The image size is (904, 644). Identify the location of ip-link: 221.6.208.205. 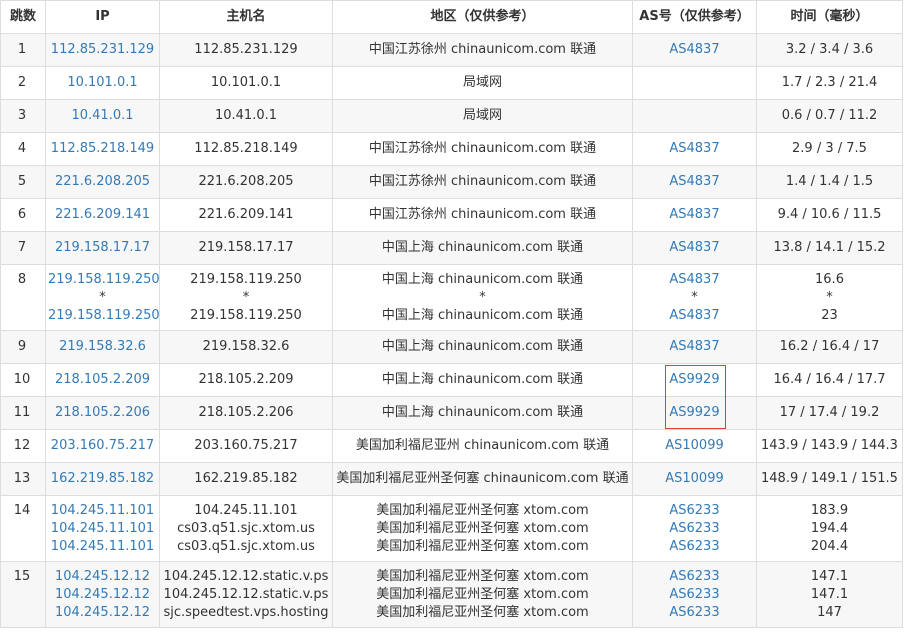
(102, 182).